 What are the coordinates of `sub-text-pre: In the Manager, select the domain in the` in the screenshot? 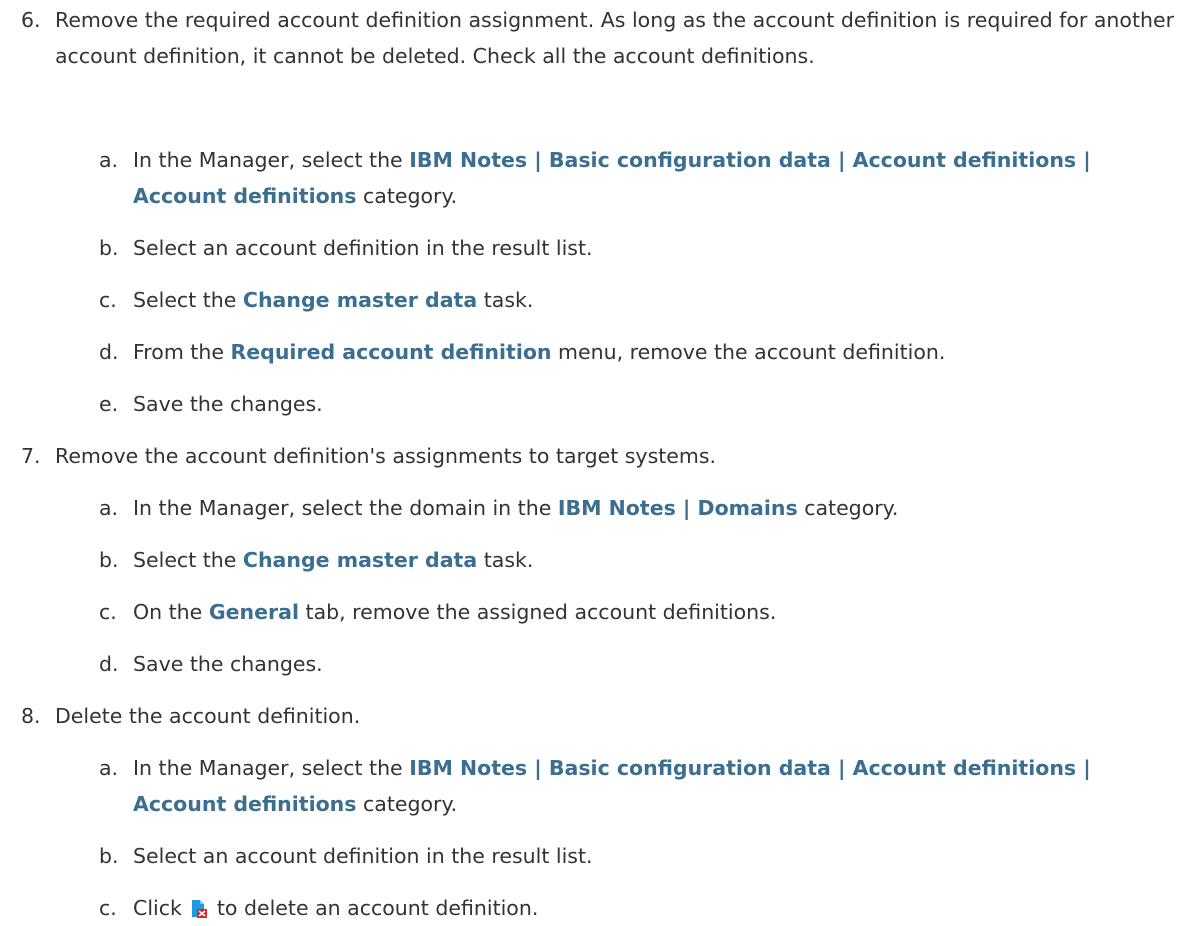 It's located at (345, 508).